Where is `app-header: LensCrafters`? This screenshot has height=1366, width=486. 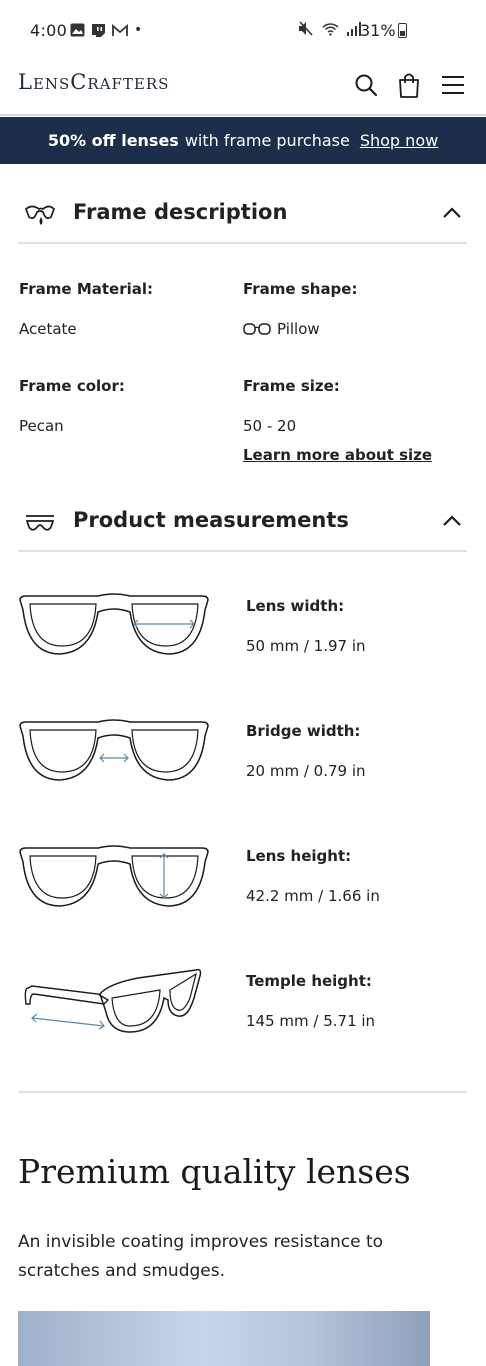 app-header: LensCrafters is located at coordinates (243, 88).